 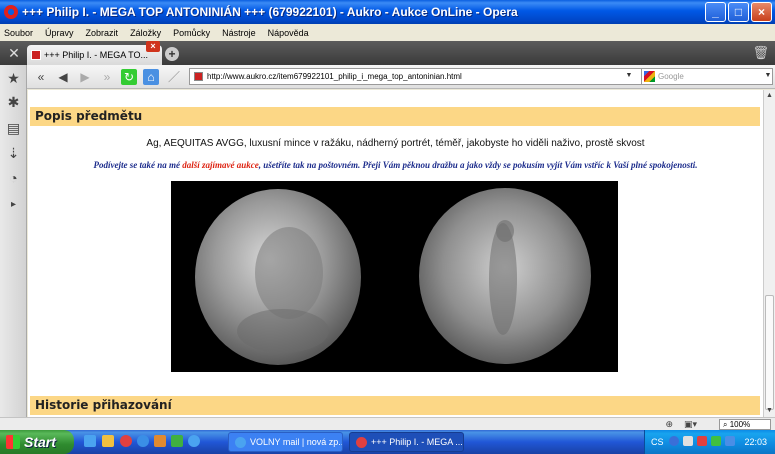 What do you see at coordinates (13, 102) in the screenshot?
I see `gear-icon: ✱` at bounding box center [13, 102].